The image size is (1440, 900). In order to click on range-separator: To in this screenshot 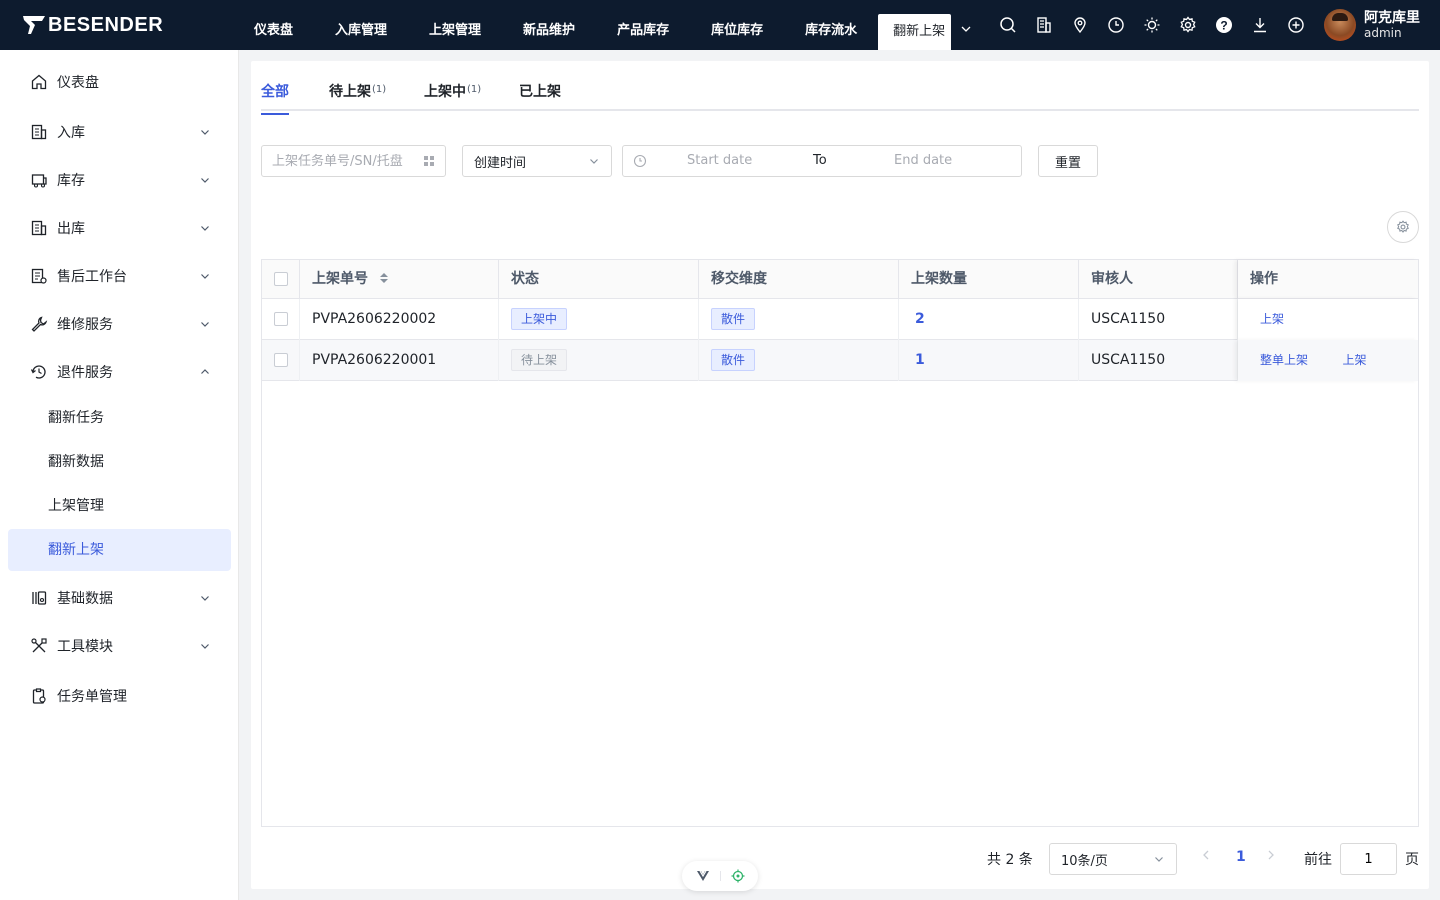, I will do `click(820, 160)`.